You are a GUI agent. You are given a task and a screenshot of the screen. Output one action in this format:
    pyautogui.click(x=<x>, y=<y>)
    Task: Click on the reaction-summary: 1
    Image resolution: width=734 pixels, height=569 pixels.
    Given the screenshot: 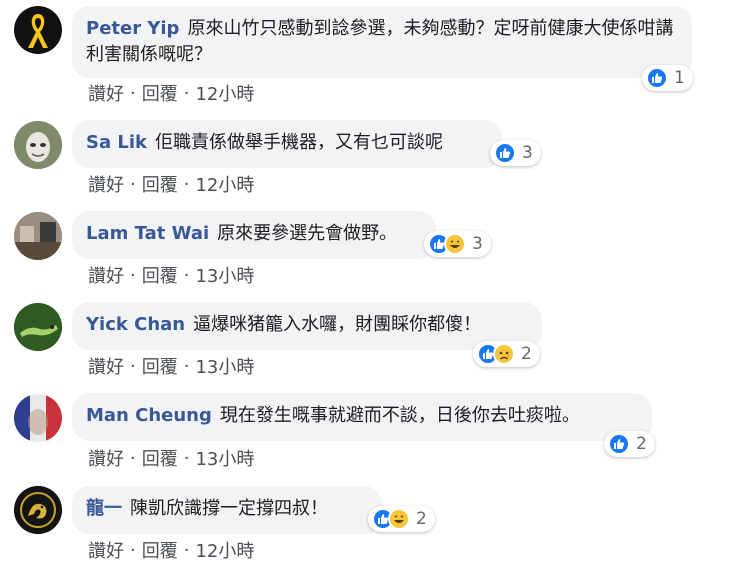 What is the action you would take?
    pyautogui.click(x=667, y=78)
    